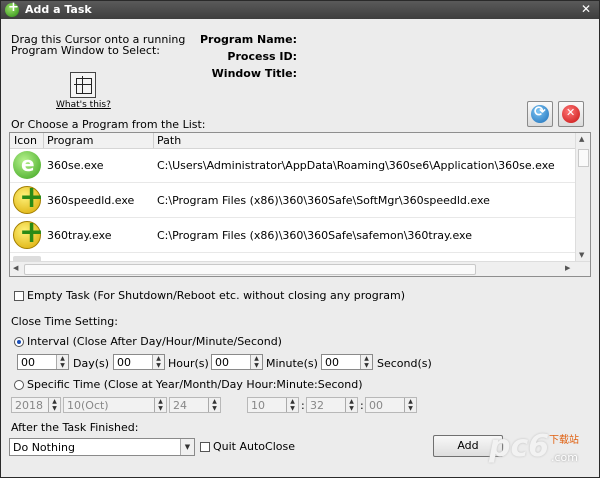 The image size is (600, 478). Describe the element at coordinates (12, 8) in the screenshot. I see `app-icon` at that location.